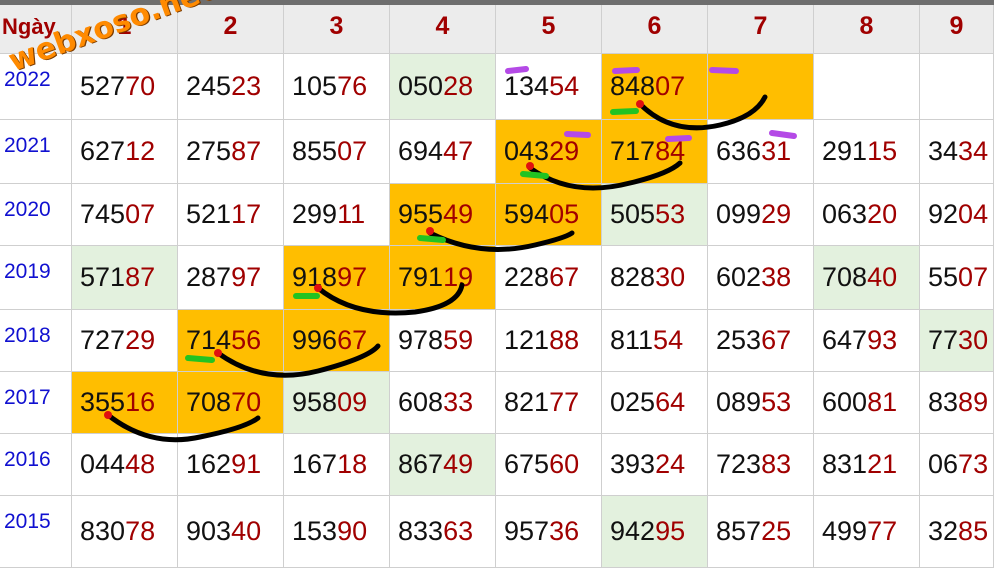  I want to click on digits-tail: 64, so click(670, 402).